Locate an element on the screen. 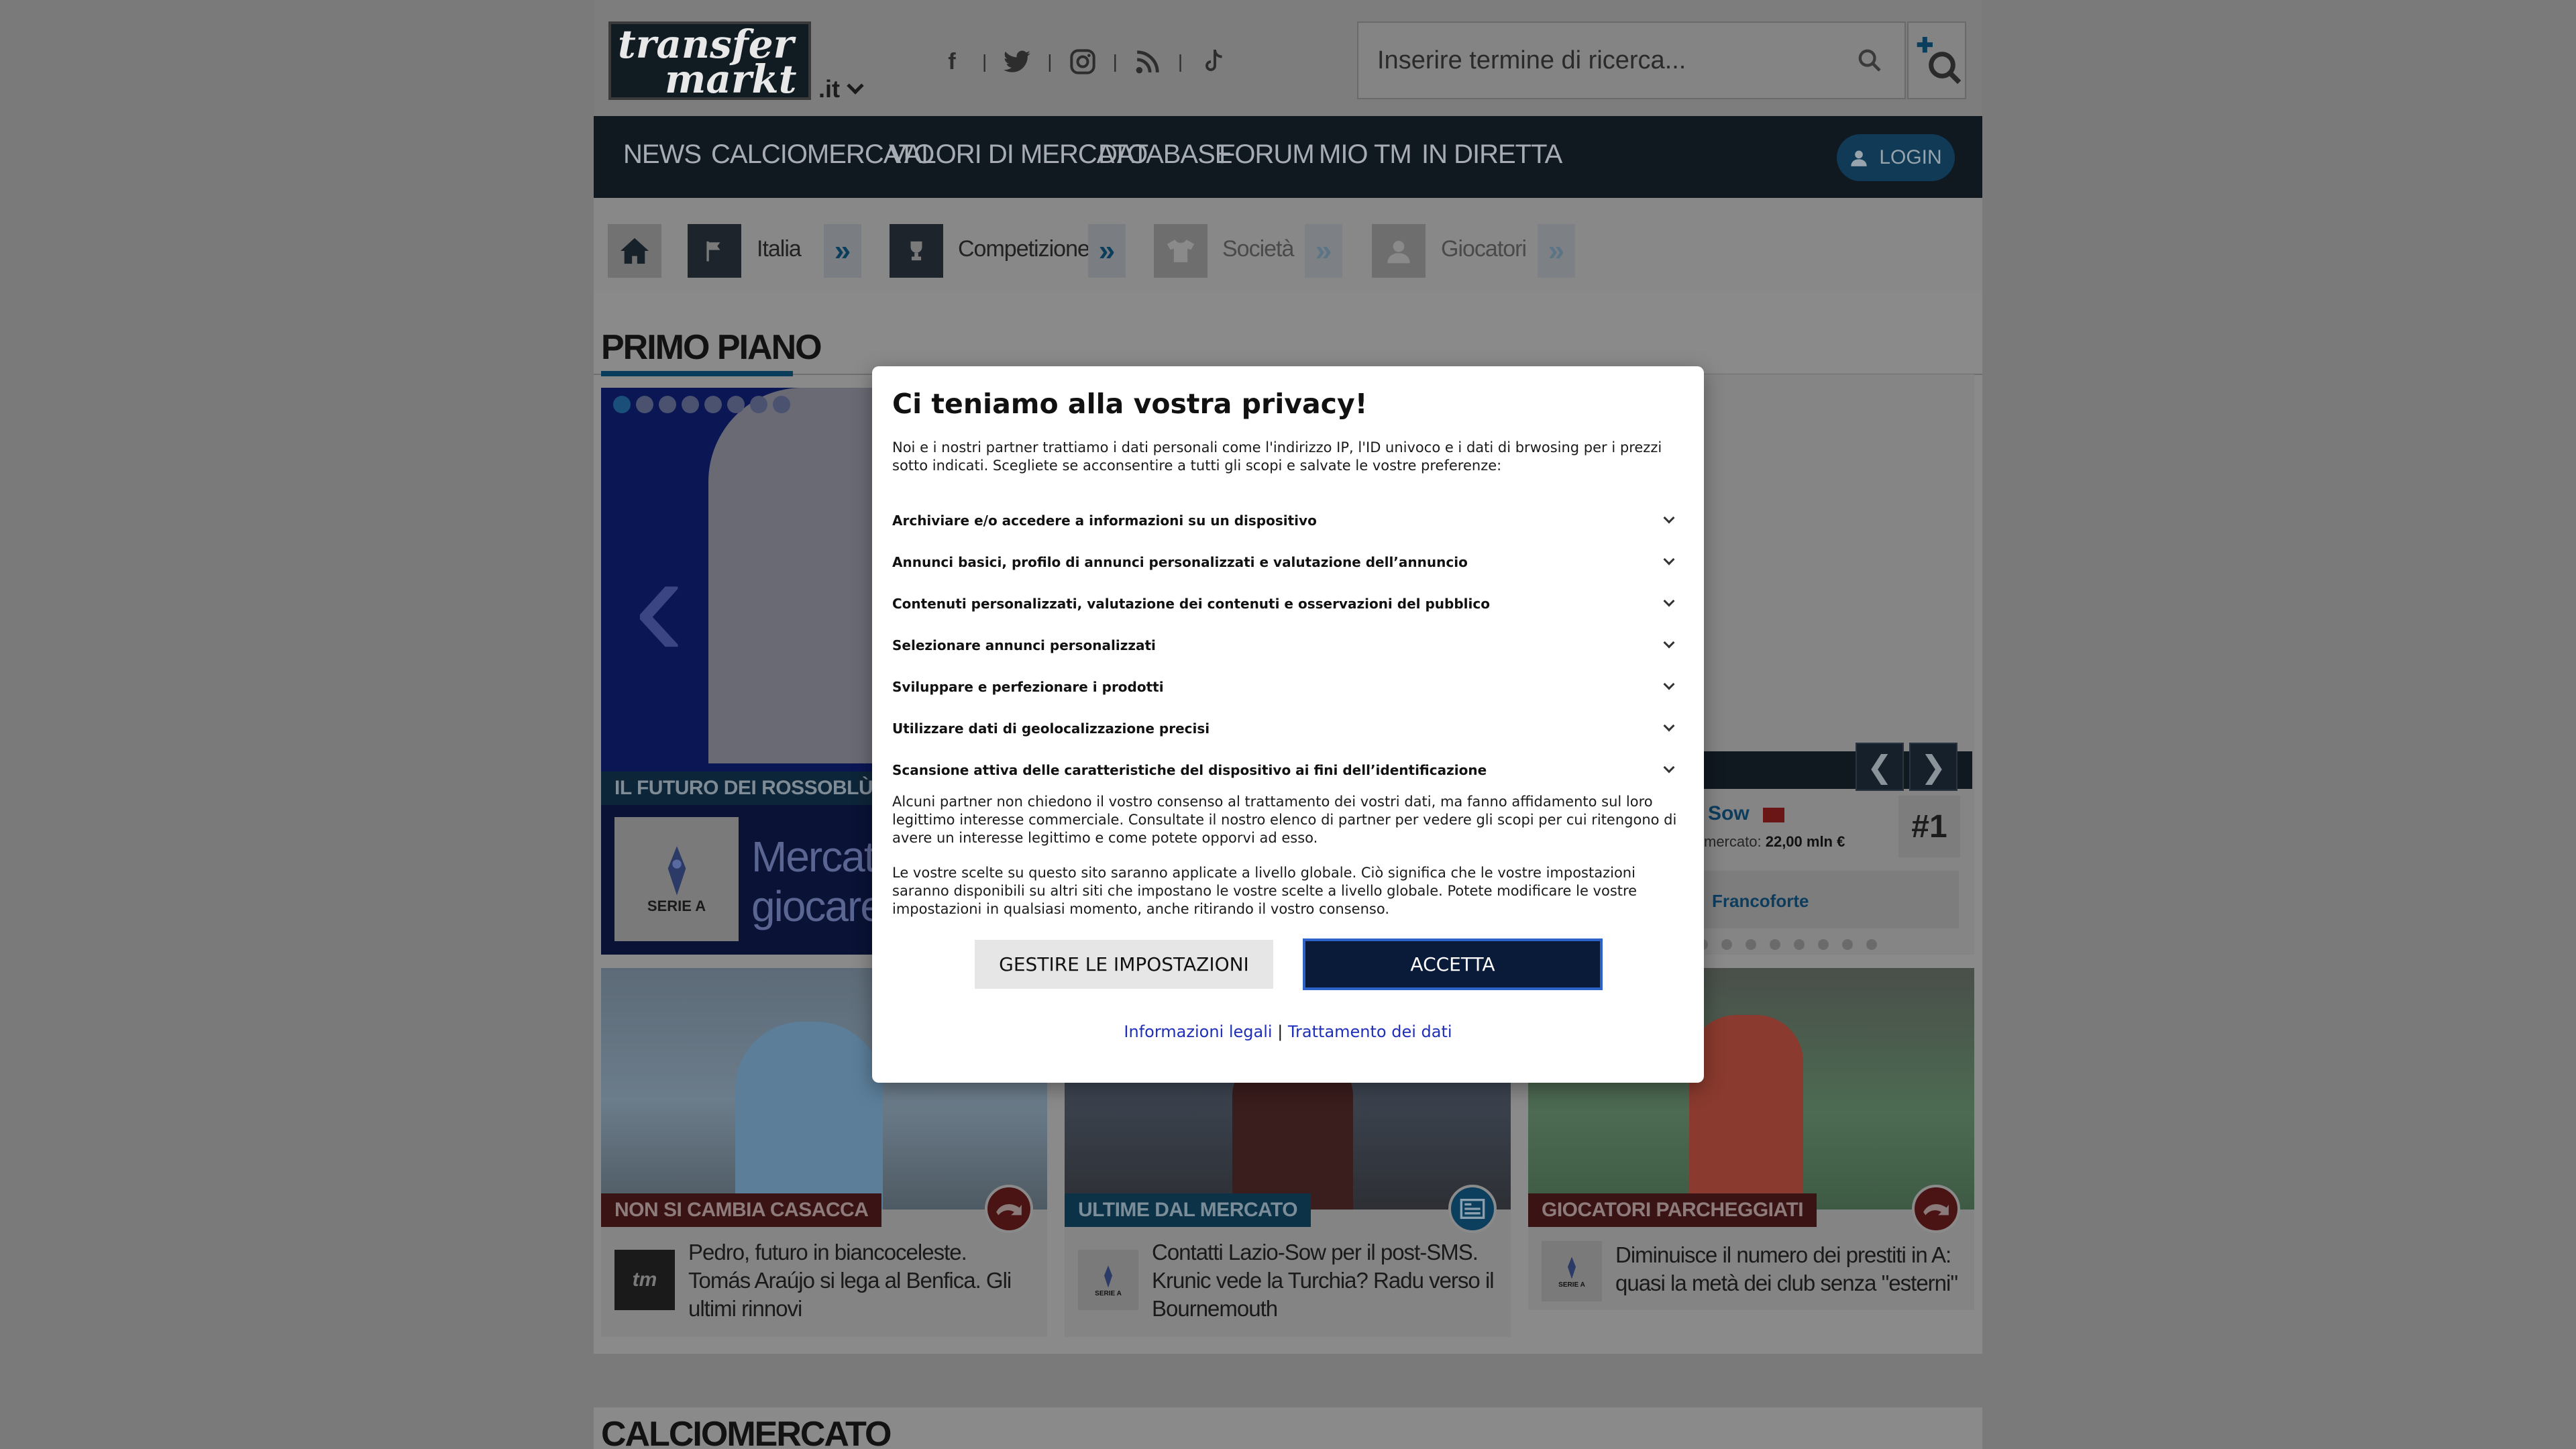 This screenshot has width=2576, height=1449. accept-button: ACCETTA is located at coordinates (1453, 964).